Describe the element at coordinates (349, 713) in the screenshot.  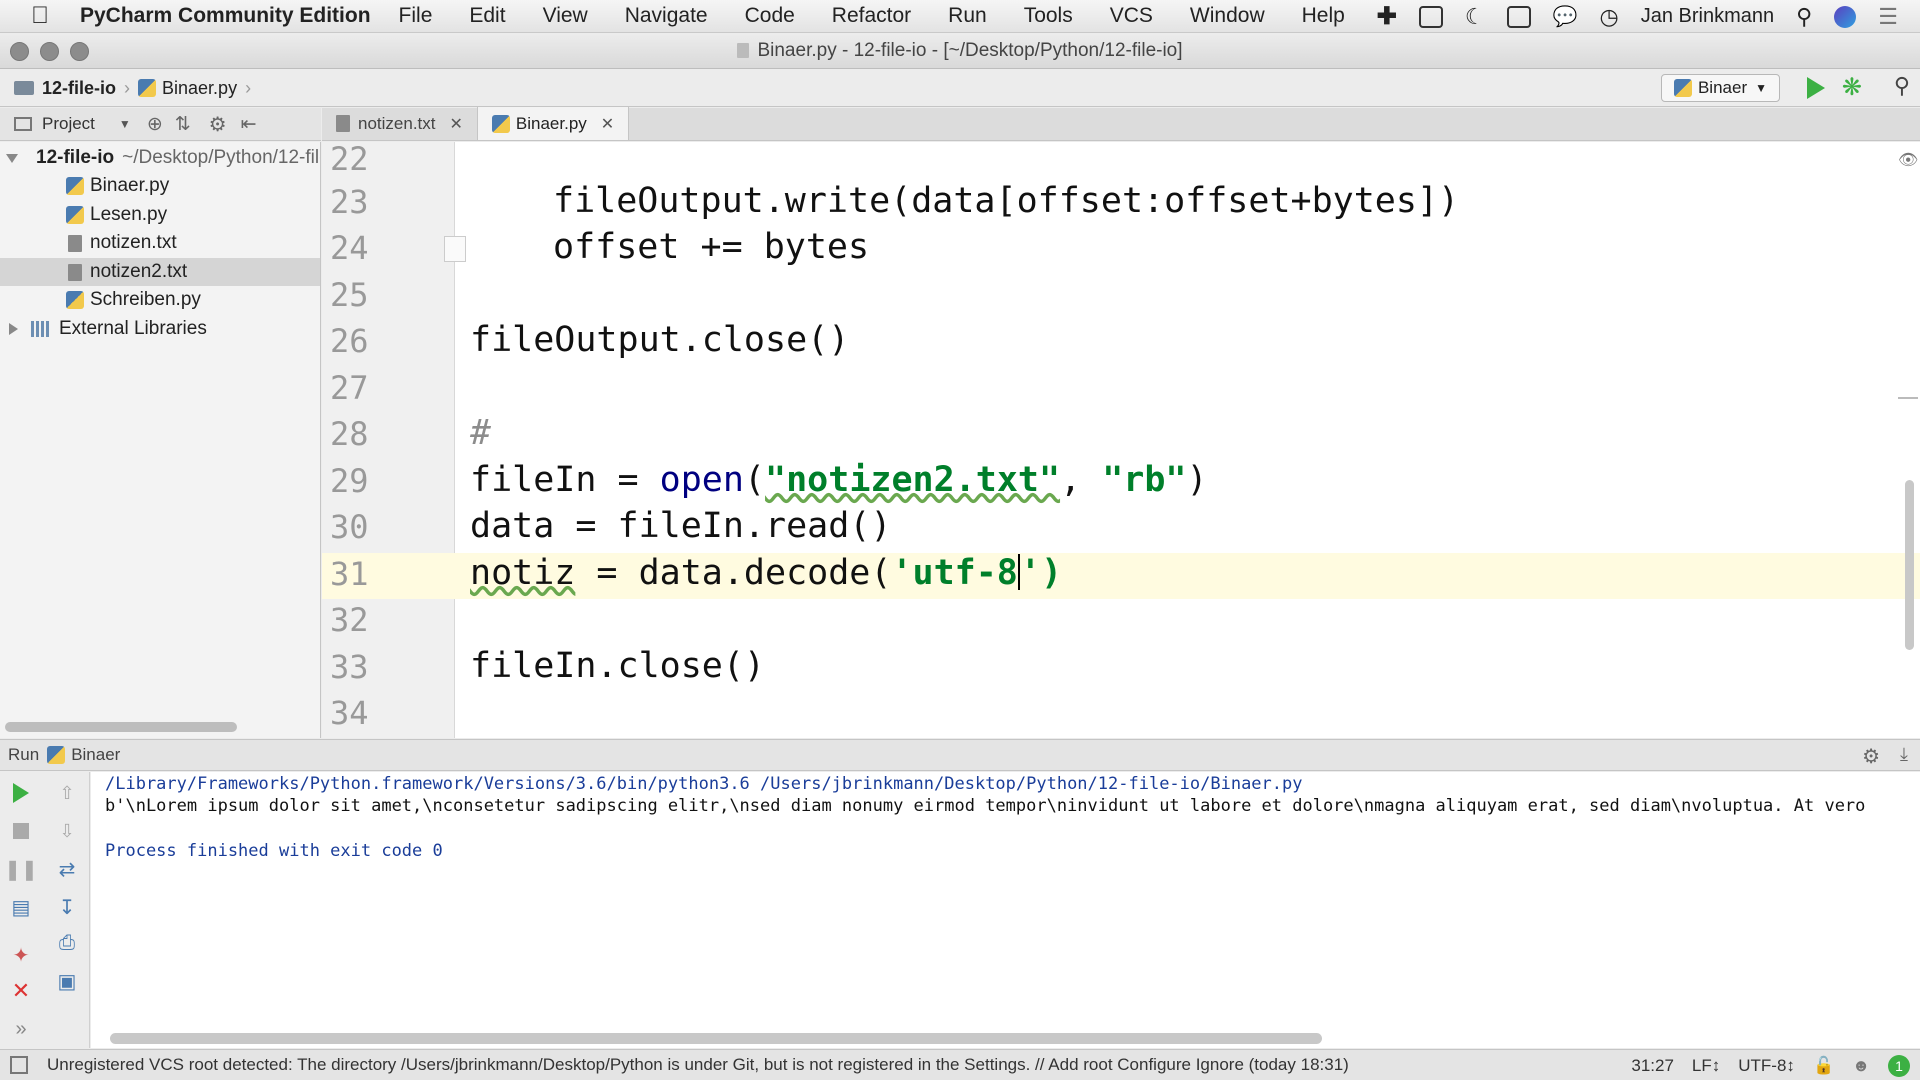
I see `line-number: 34` at that location.